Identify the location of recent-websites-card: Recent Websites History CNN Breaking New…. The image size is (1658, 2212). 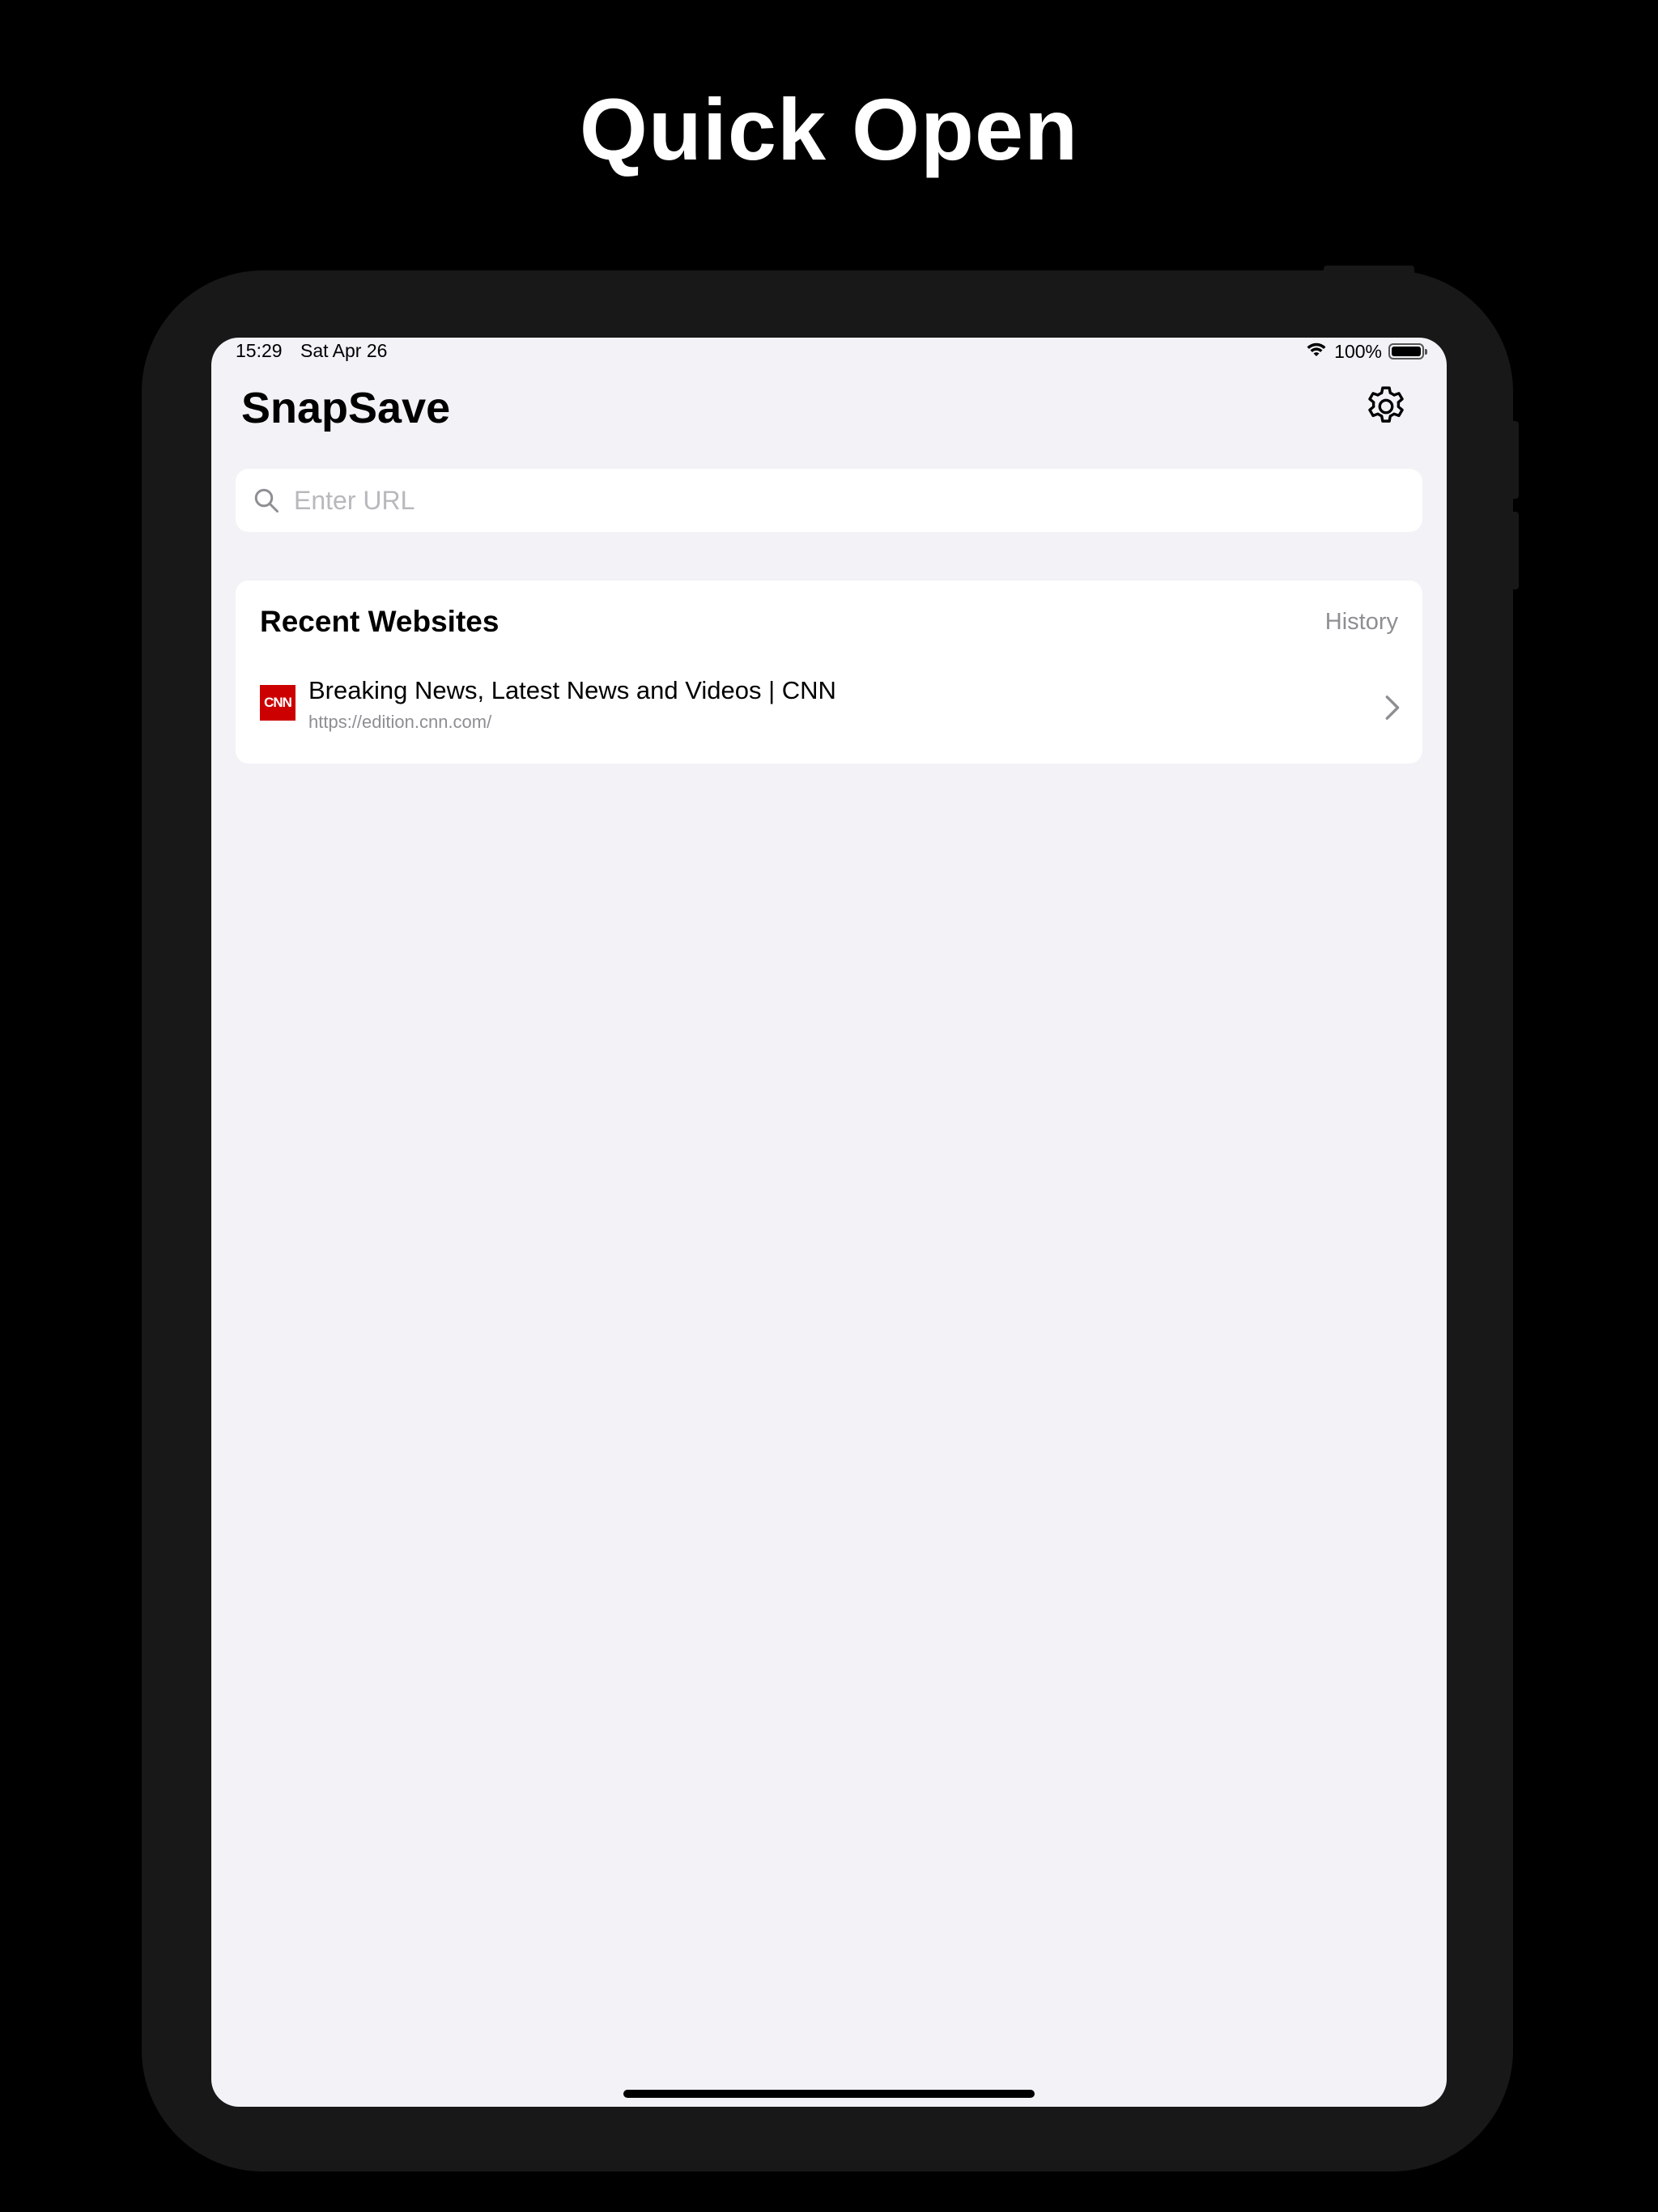
(829, 673).